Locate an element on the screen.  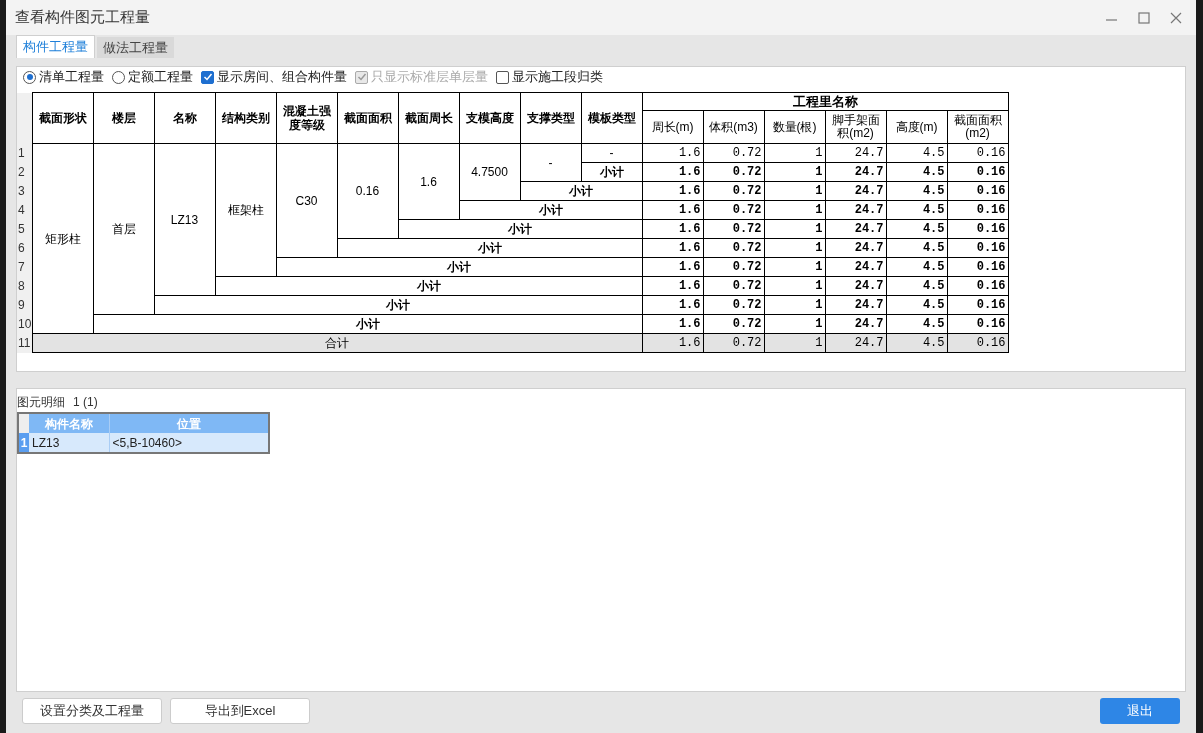
table-cell: 首层 is located at coordinates (123, 229).